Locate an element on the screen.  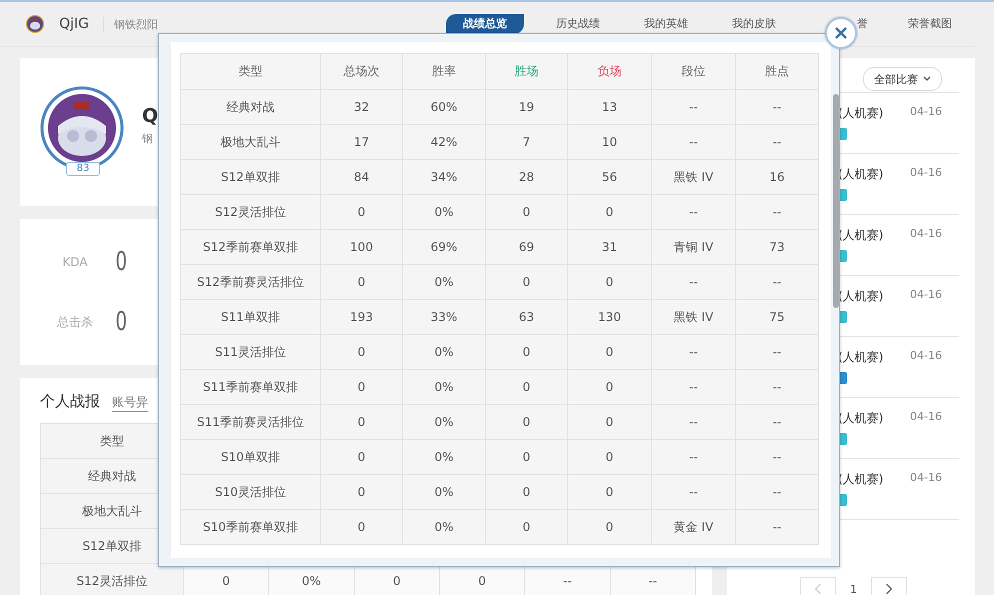
close-button is located at coordinates (841, 33).